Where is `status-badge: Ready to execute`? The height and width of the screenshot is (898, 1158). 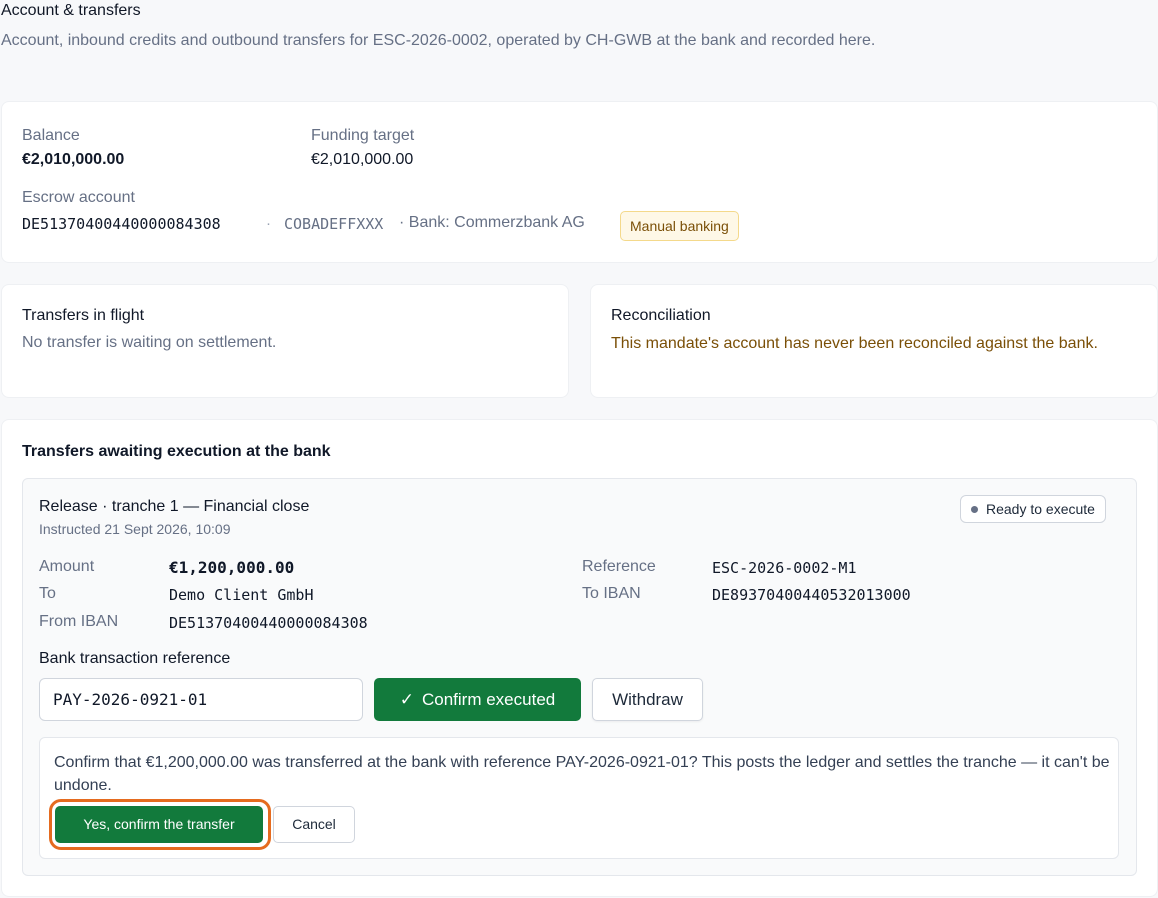 status-badge: Ready to execute is located at coordinates (1033, 509).